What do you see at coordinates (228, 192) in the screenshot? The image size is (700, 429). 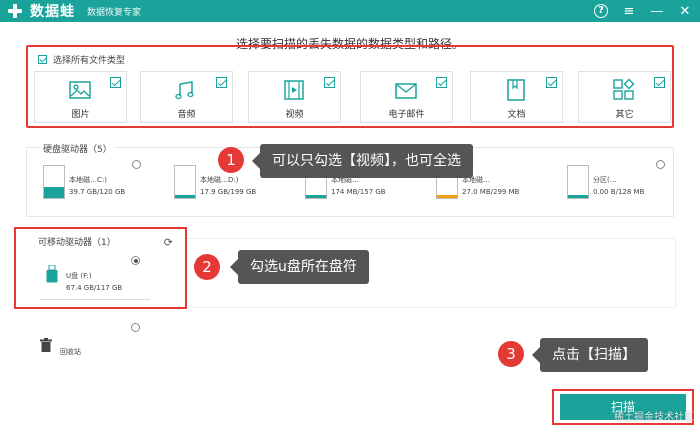 I see `drive-size: 17.9 GB/199 GB` at bounding box center [228, 192].